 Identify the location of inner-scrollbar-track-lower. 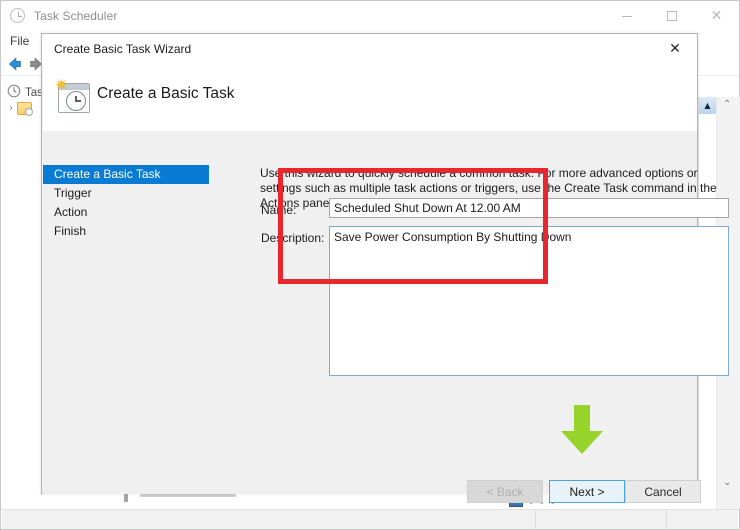
(707, 427).